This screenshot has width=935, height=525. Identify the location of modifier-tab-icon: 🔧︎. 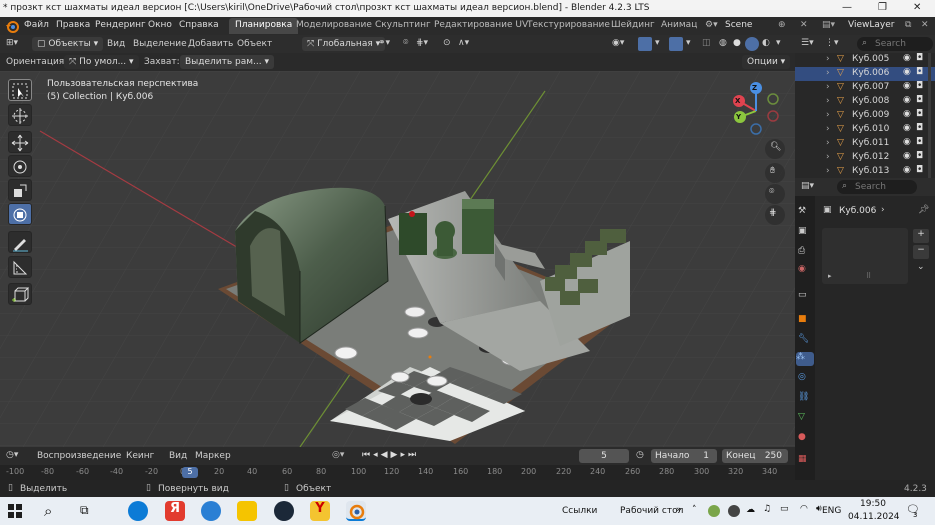
(805, 341).